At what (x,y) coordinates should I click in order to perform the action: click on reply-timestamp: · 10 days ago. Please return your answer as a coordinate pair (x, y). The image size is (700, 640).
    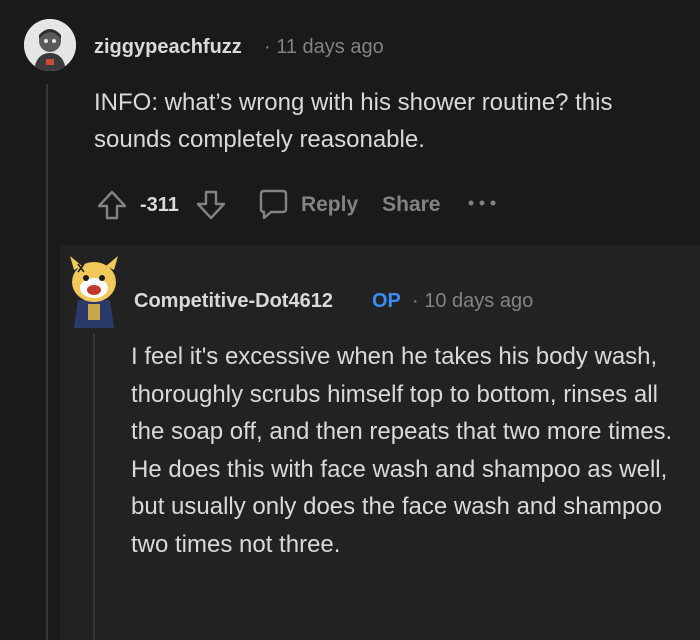
    Looking at the image, I should click on (473, 301).